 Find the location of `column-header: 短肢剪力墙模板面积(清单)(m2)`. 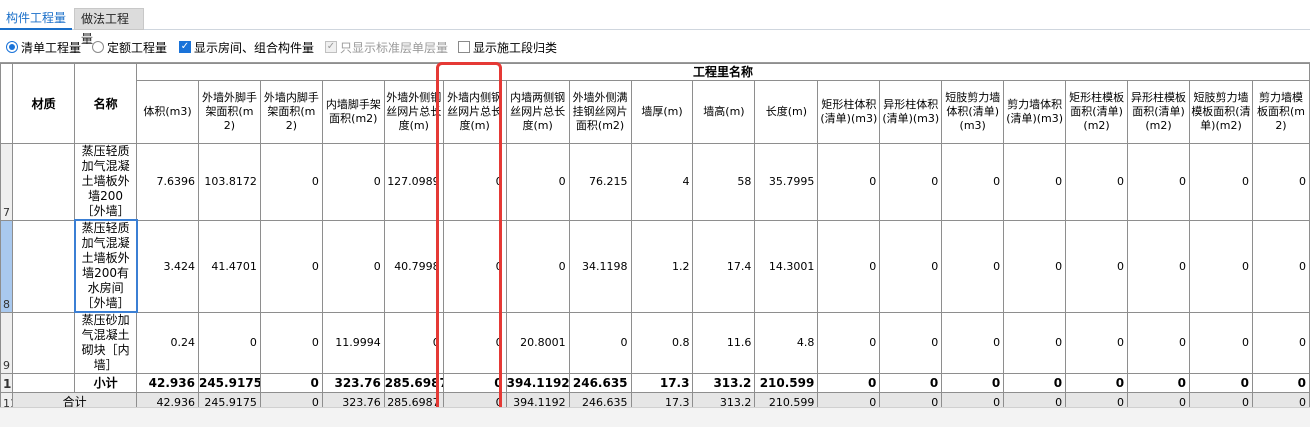

column-header: 短肢剪力墙模板面积(清单)(m2) is located at coordinates (1220, 112).